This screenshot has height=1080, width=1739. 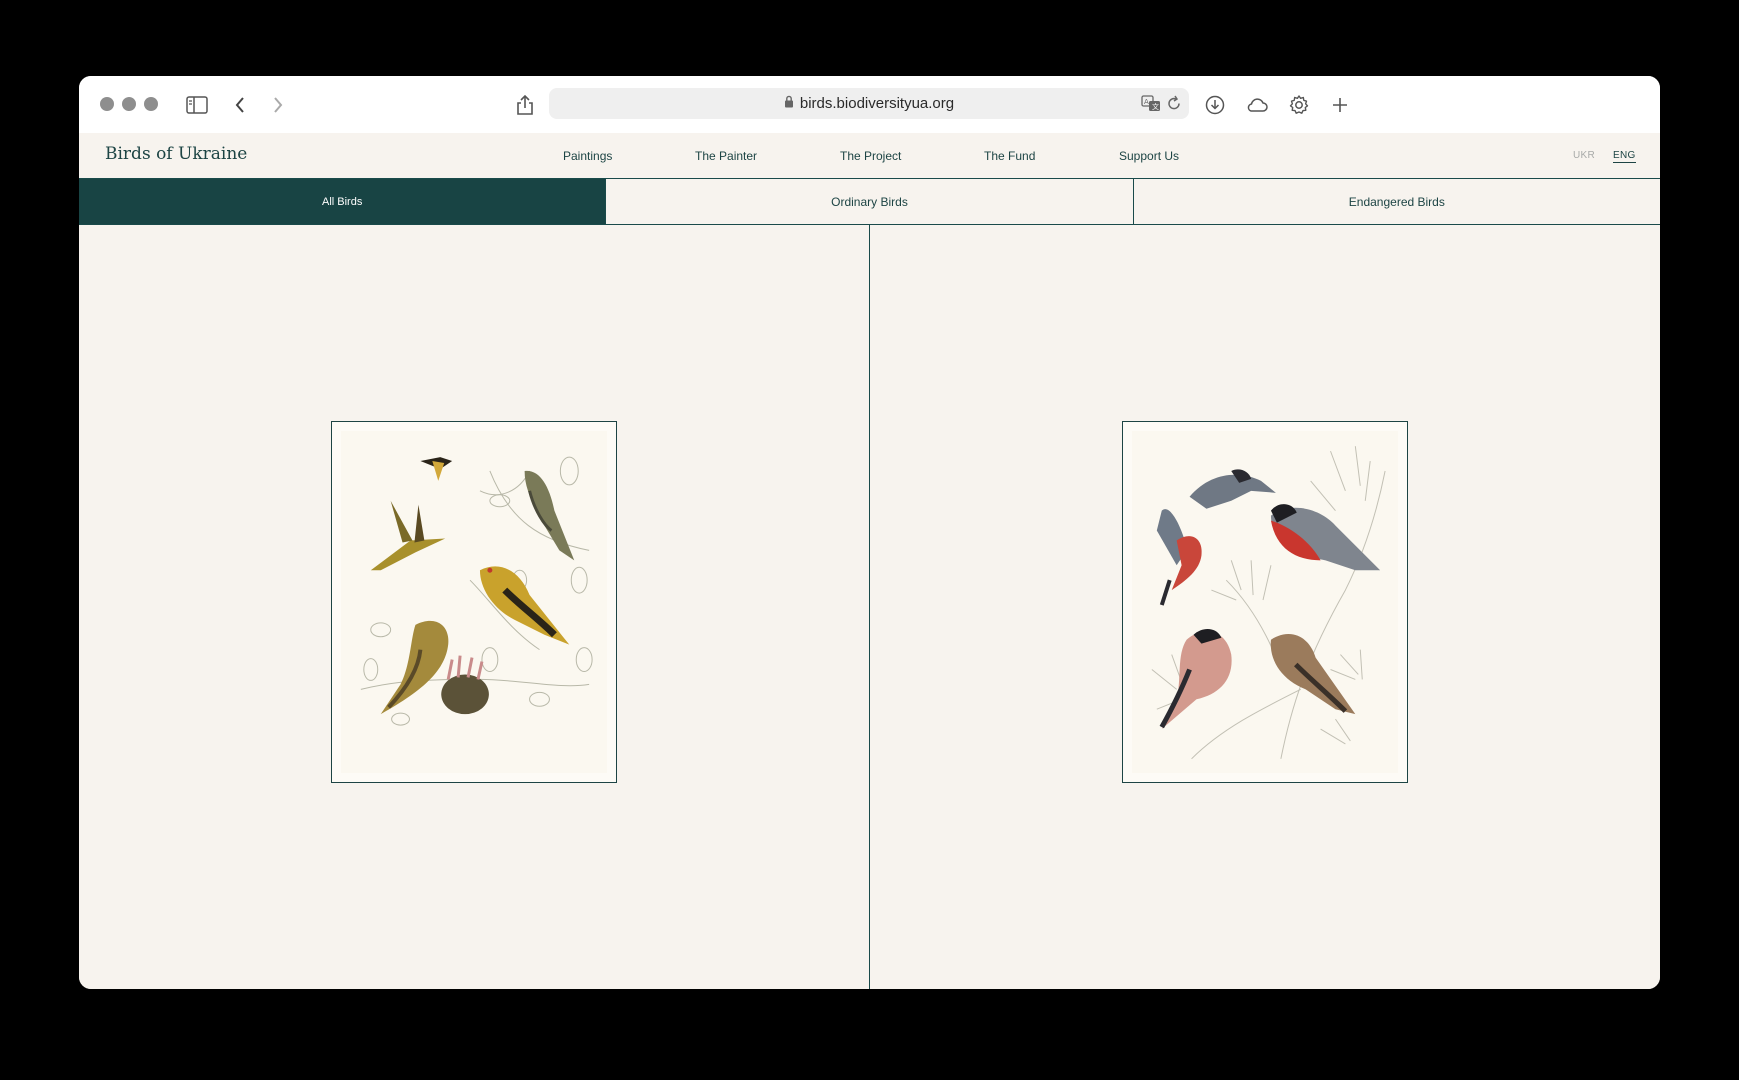 I want to click on url-text: birds.biodiversityua.org, so click(x=877, y=103).